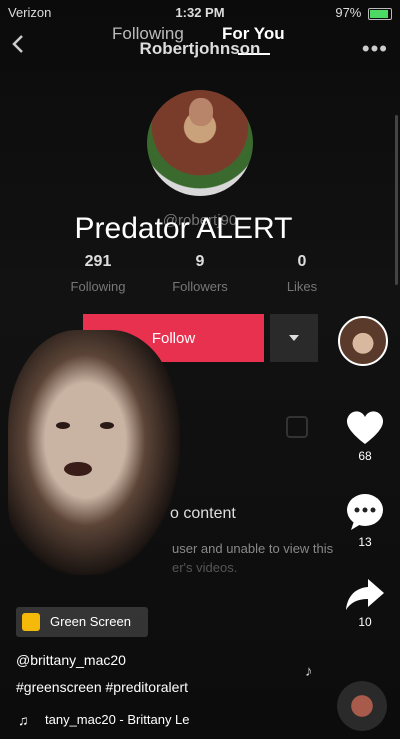  Describe the element at coordinates (365, 622) in the screenshot. I see `share-count: 10` at that location.